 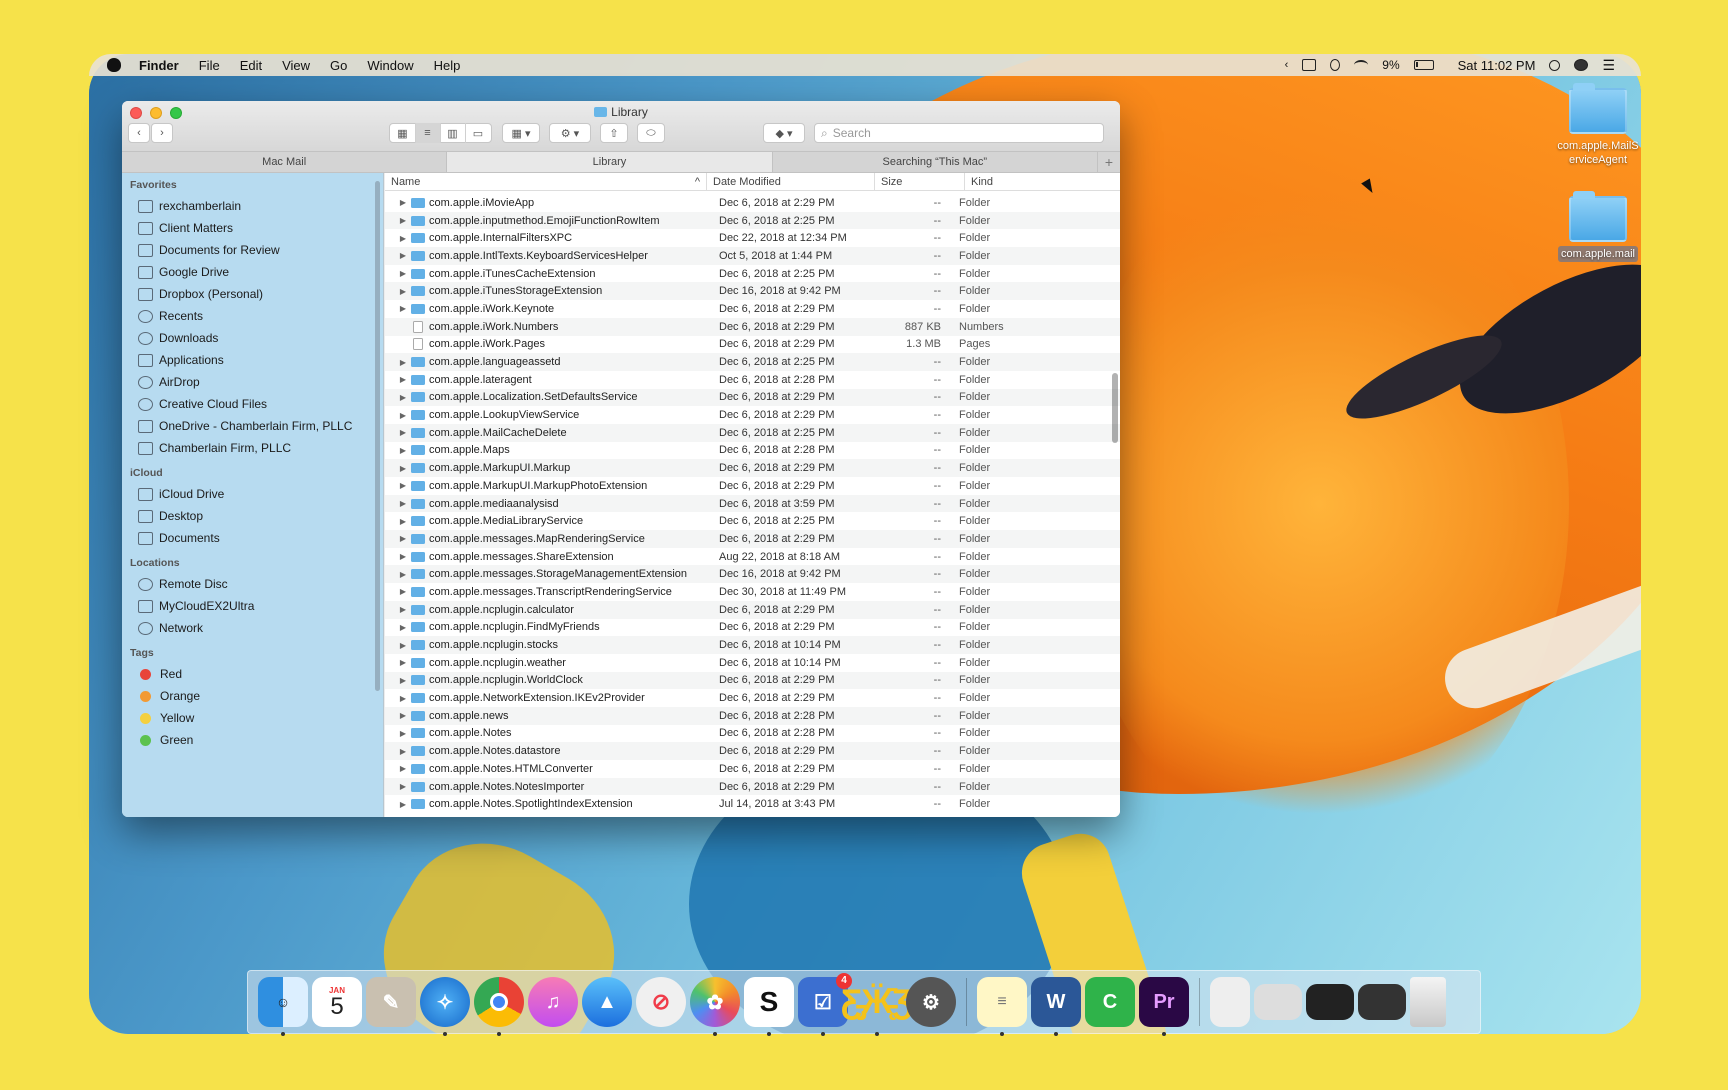 What do you see at coordinates (391, 1002) in the screenshot?
I see `preview-icon: ✎` at bounding box center [391, 1002].